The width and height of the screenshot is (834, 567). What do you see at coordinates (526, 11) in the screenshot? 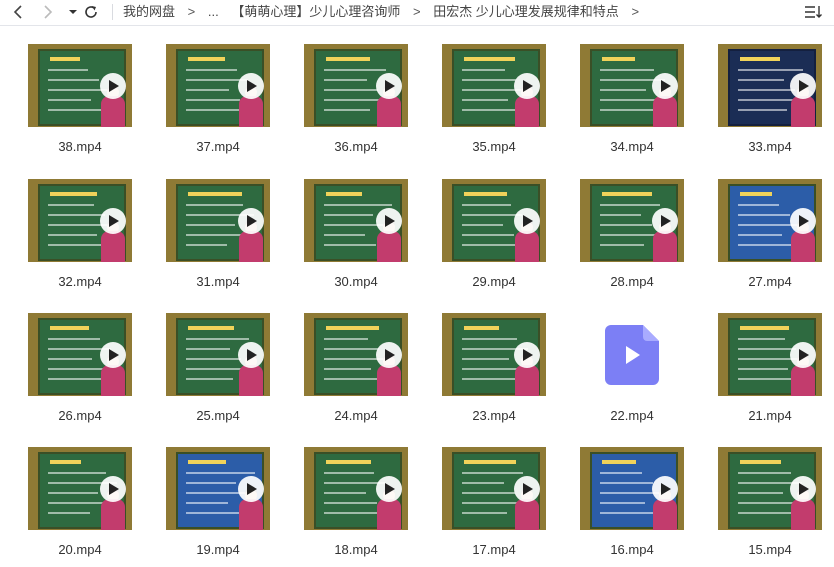
I see `breadcrumb-current-folder: 田宏杰 少儿心理发展规律和特点` at bounding box center [526, 11].